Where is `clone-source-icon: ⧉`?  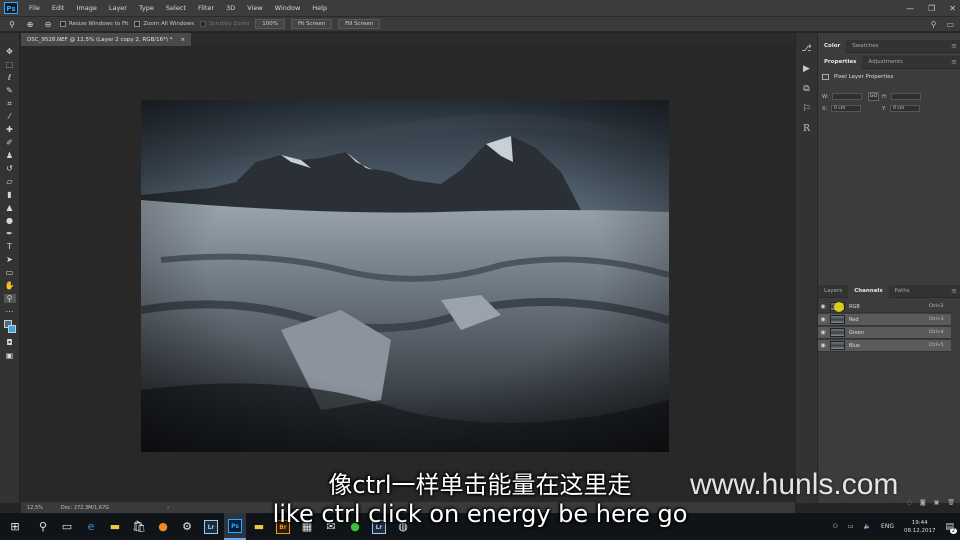
clone-source-icon: ⧉ is located at coordinates (807, 89).